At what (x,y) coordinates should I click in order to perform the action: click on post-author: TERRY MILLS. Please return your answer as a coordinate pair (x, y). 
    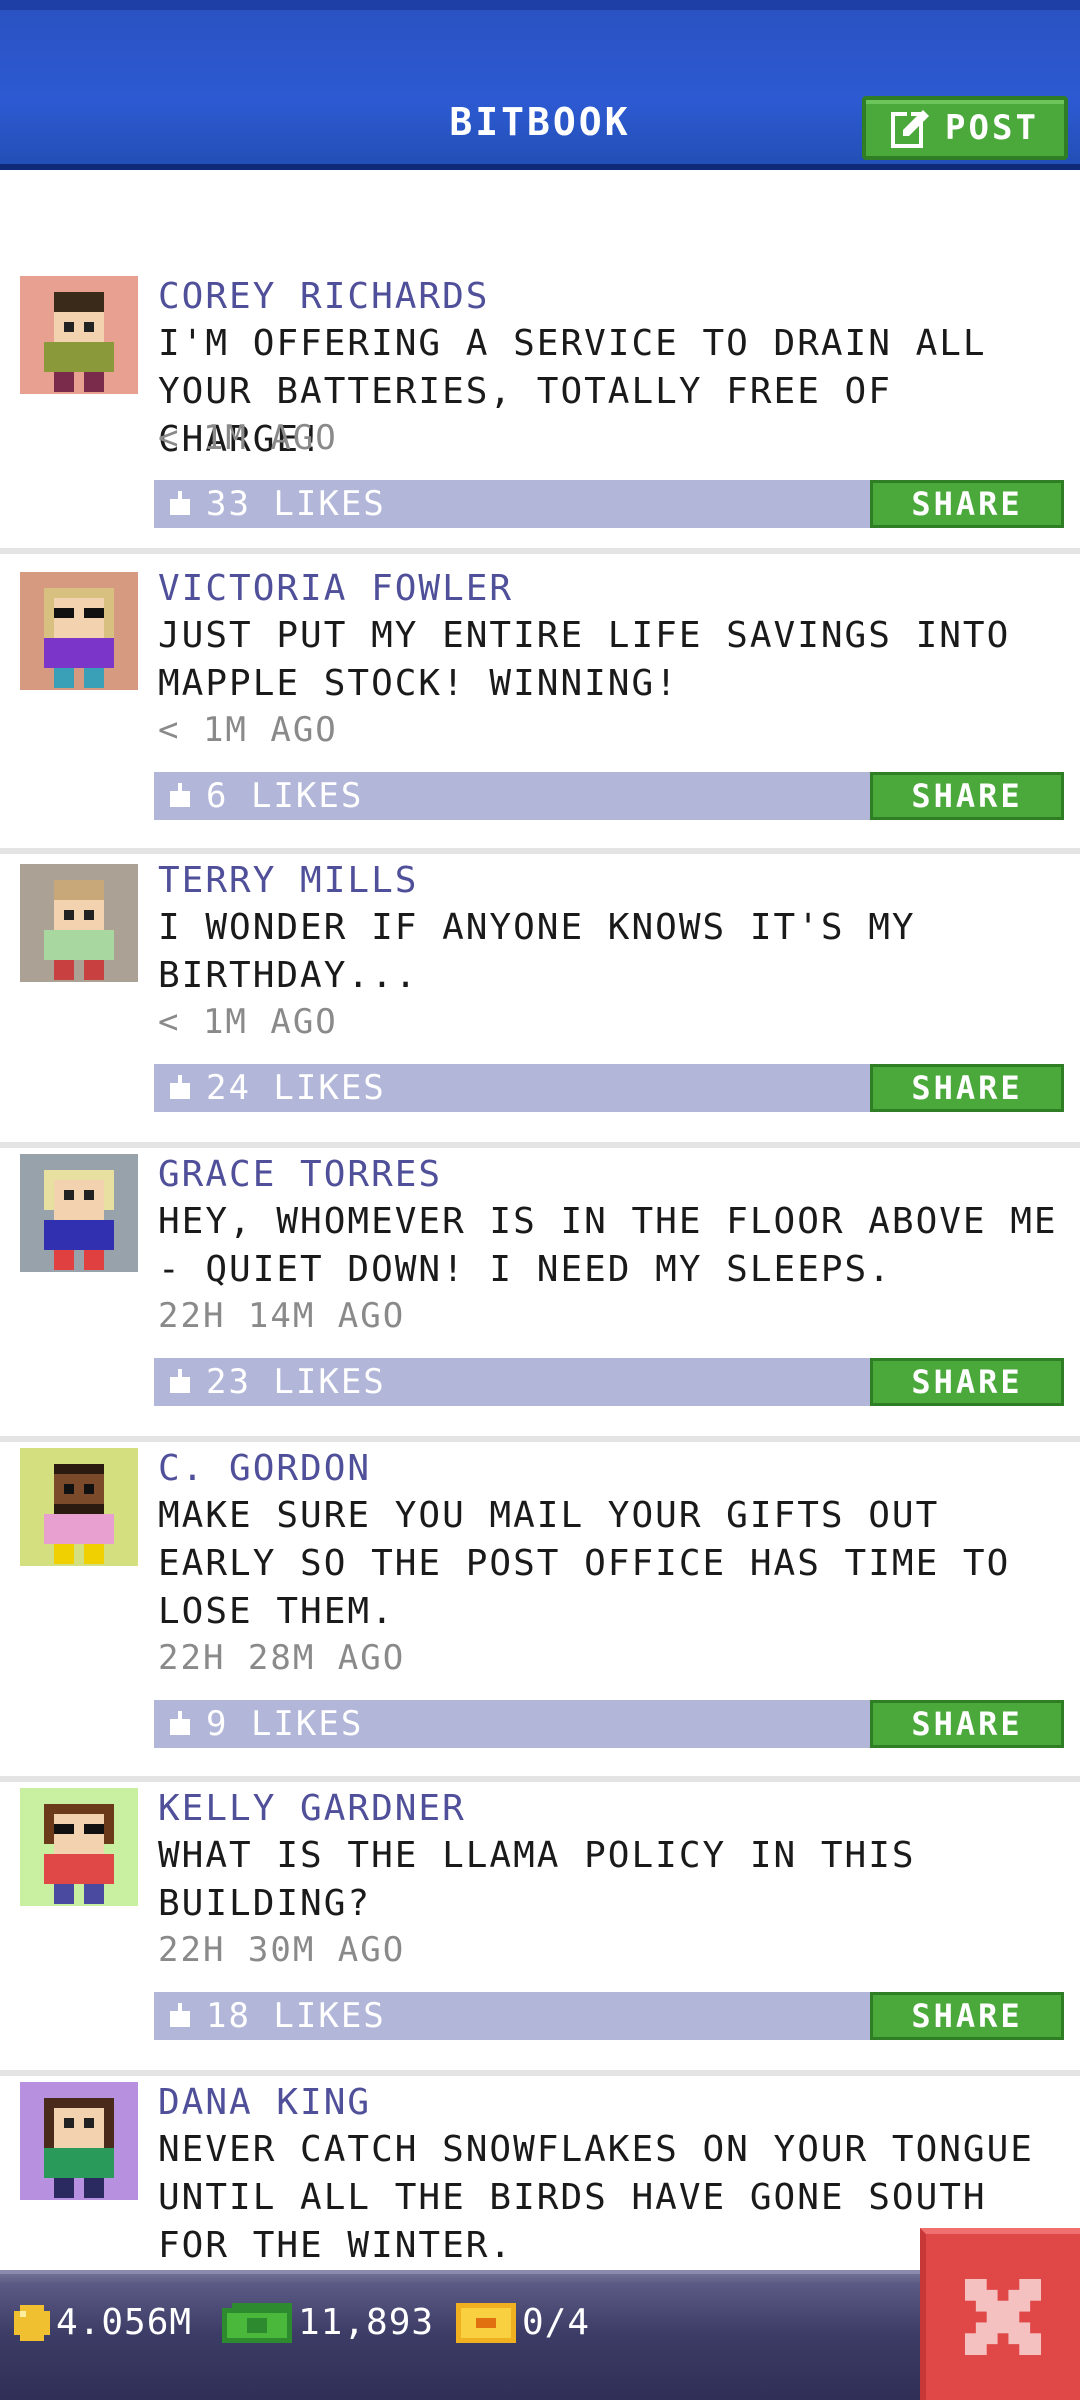
    Looking at the image, I should click on (288, 880).